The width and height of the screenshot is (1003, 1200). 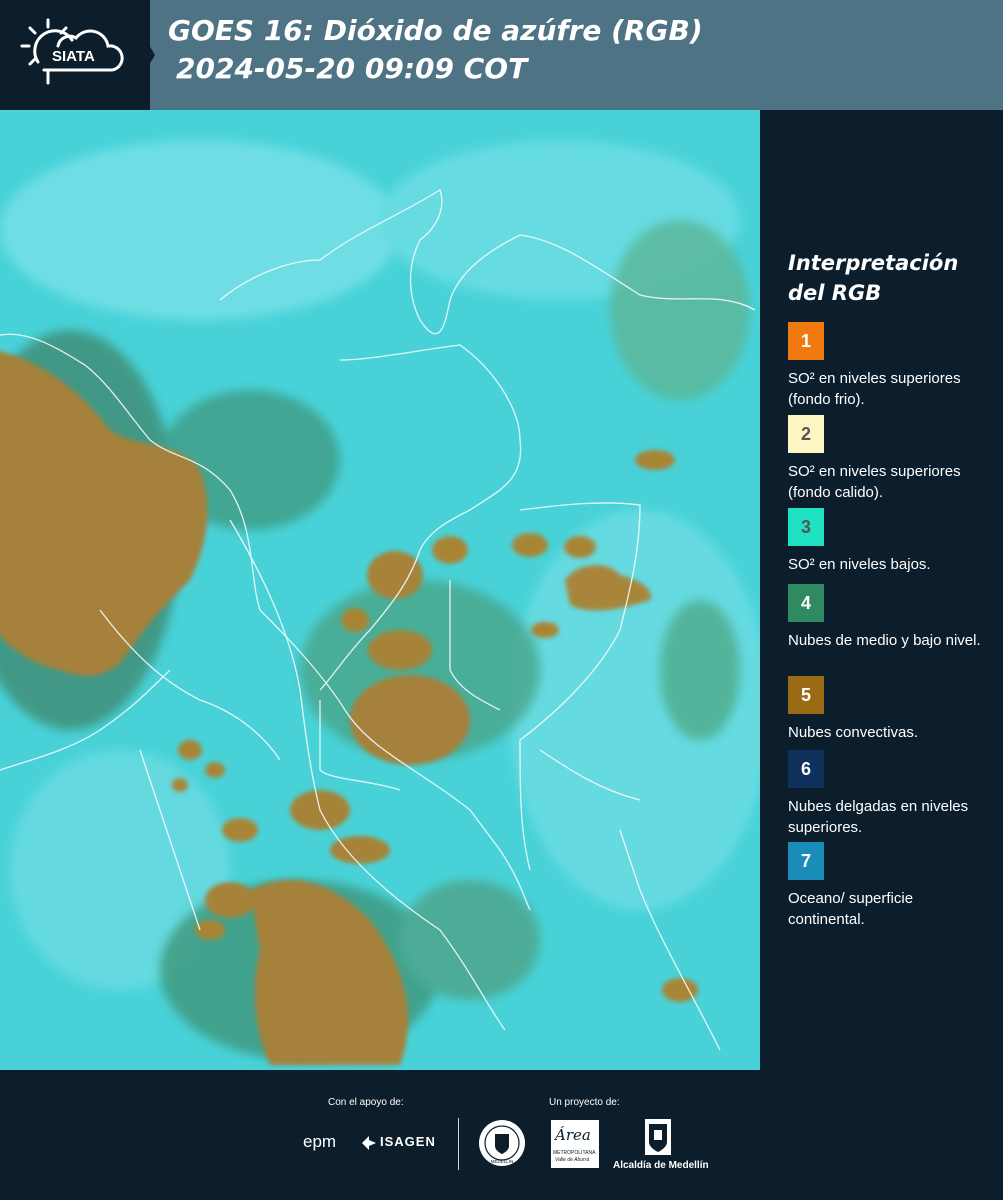 What do you see at coordinates (806, 341) in the screenshot?
I see `legend-swatch: 1` at bounding box center [806, 341].